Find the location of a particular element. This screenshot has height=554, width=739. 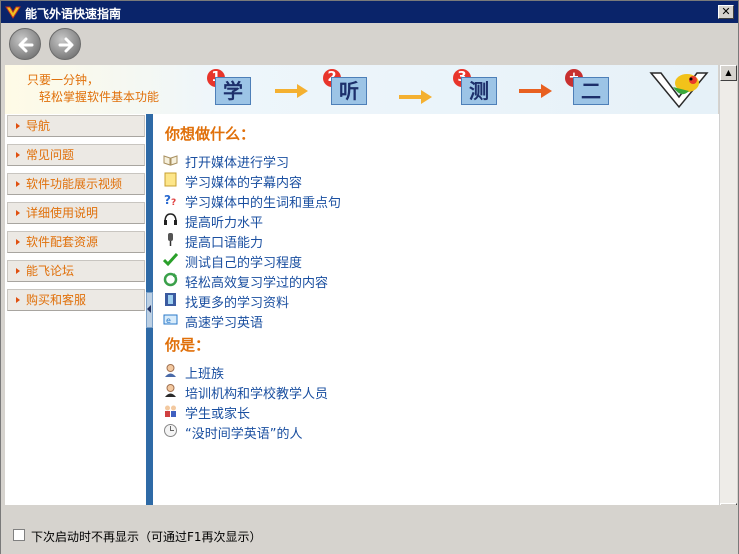

step-glyph: 测 is located at coordinates (479, 91).